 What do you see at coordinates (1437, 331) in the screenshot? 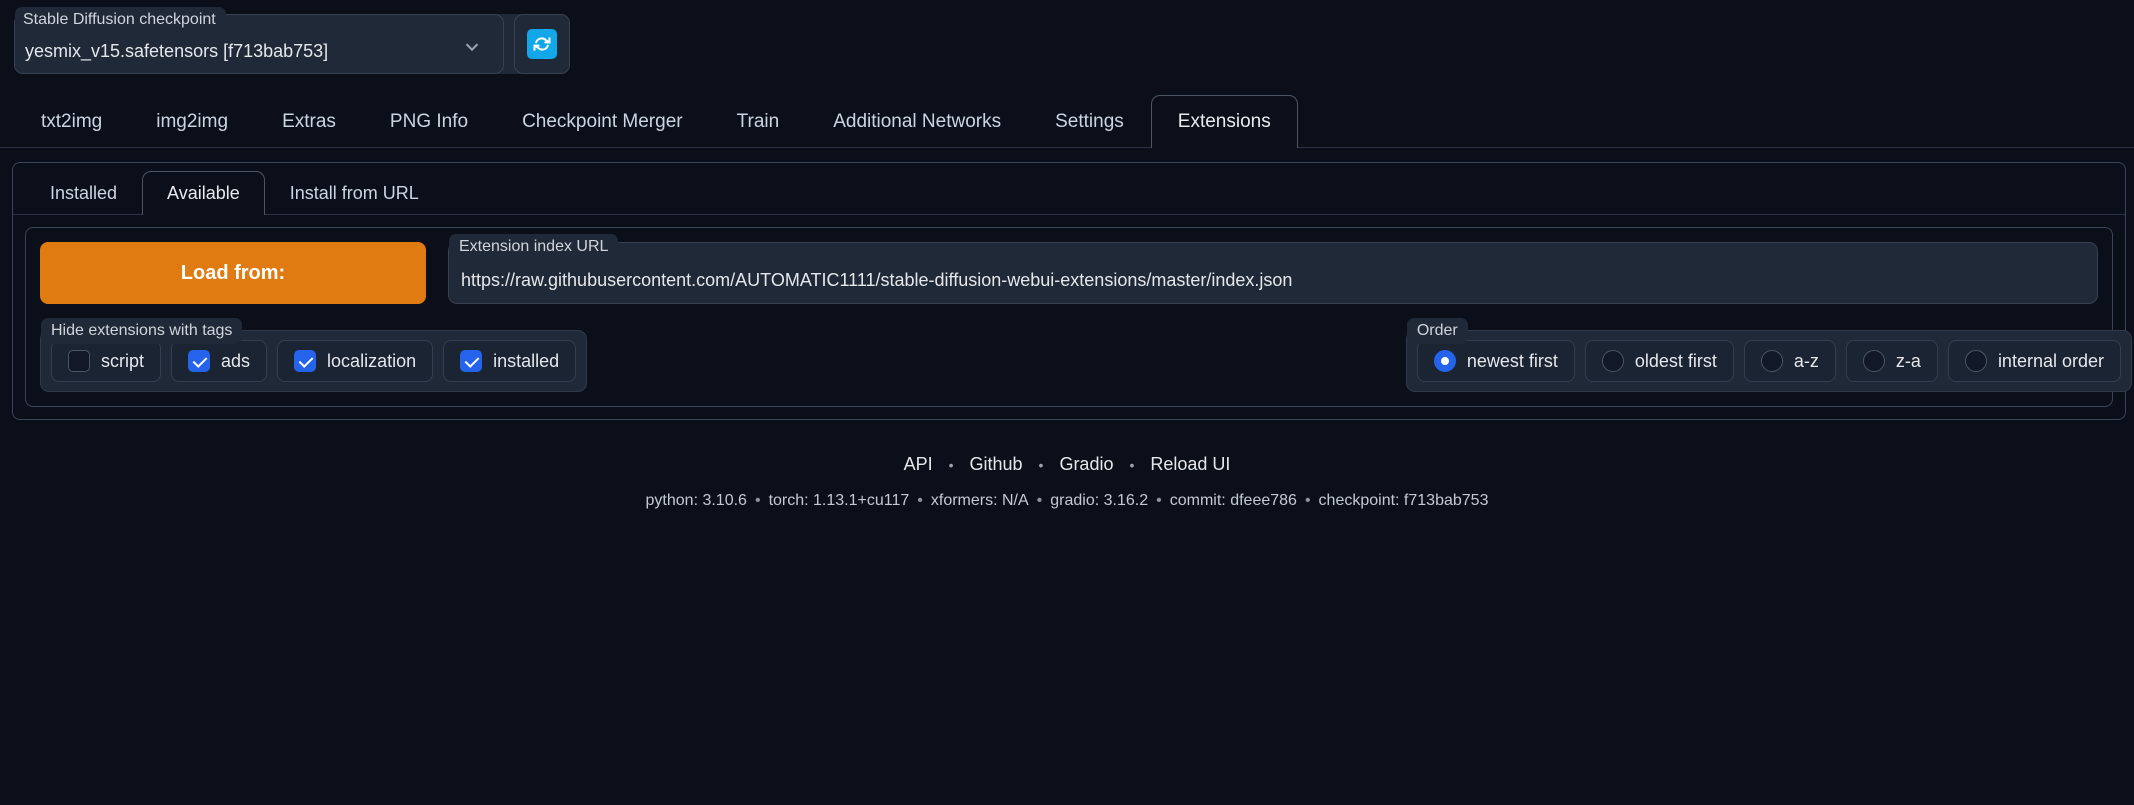
I see `order-label: Order` at bounding box center [1437, 331].